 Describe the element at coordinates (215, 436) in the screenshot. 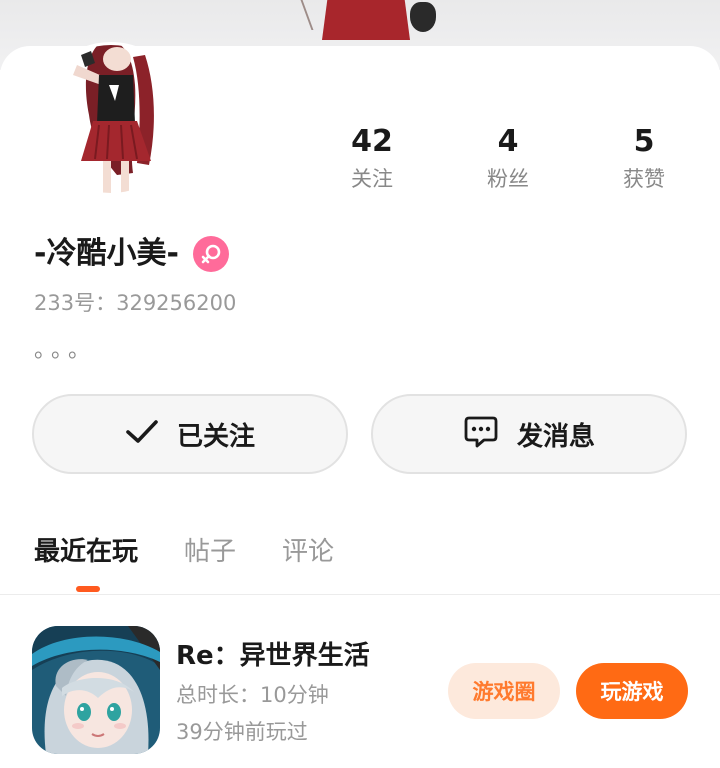

I see `follow-button-label: 已关注` at that location.